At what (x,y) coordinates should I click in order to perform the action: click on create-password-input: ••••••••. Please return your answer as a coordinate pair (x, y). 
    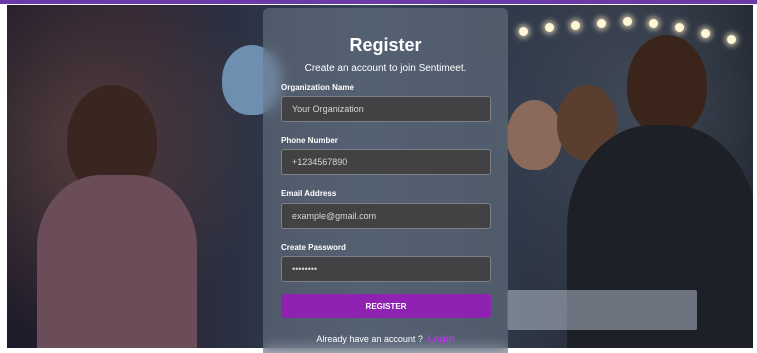
    Looking at the image, I should click on (386, 269).